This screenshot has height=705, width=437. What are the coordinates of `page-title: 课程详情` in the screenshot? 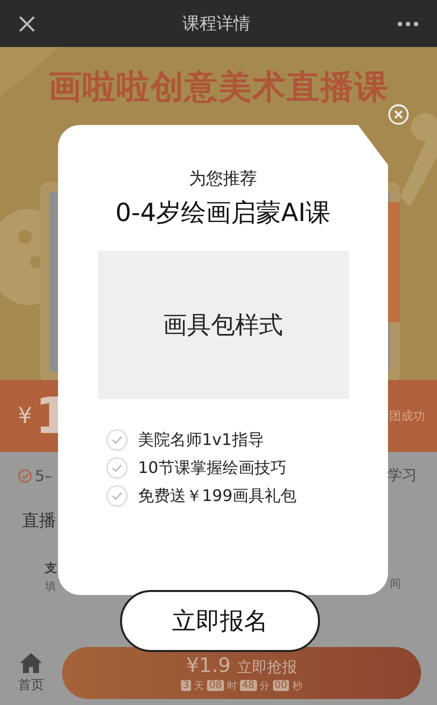 It's located at (216, 24).